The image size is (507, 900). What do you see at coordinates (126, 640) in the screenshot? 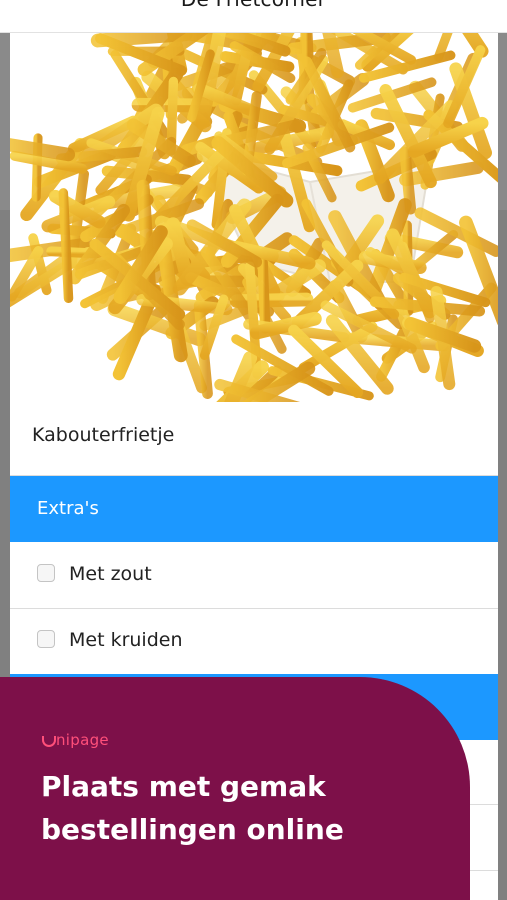
I see `option-label: Met kruiden` at bounding box center [126, 640].